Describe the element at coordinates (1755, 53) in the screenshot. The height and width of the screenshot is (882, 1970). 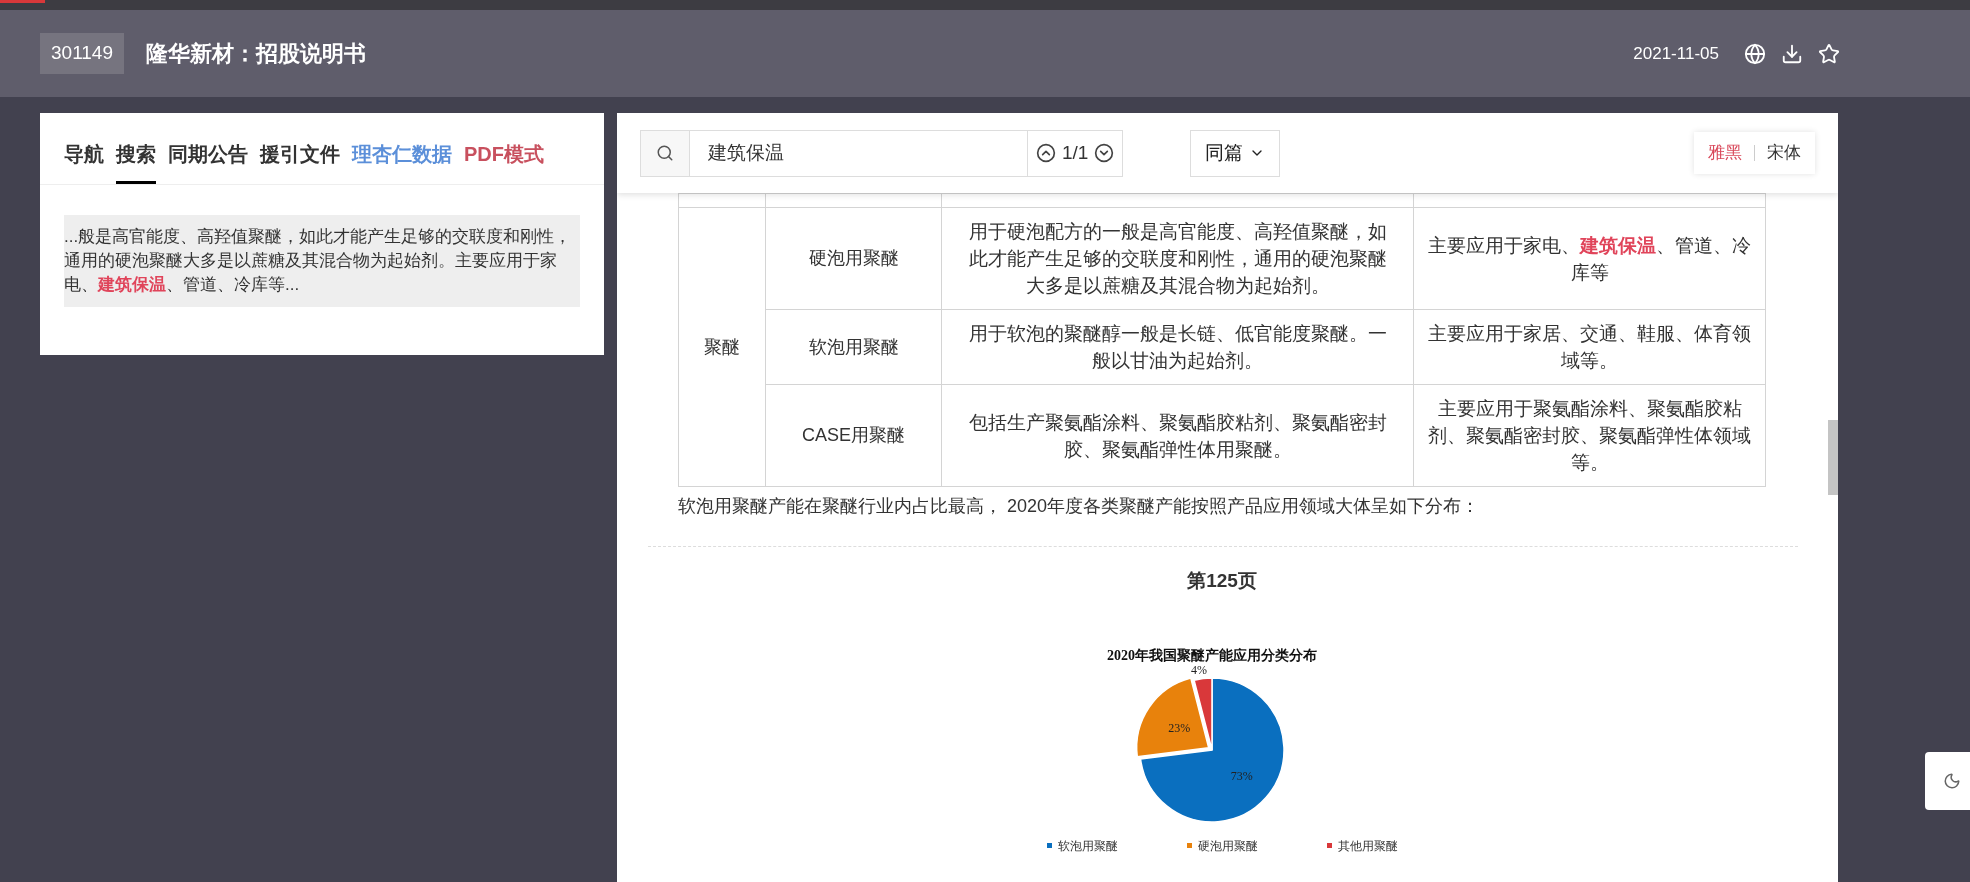
I see `globe-icon` at that location.